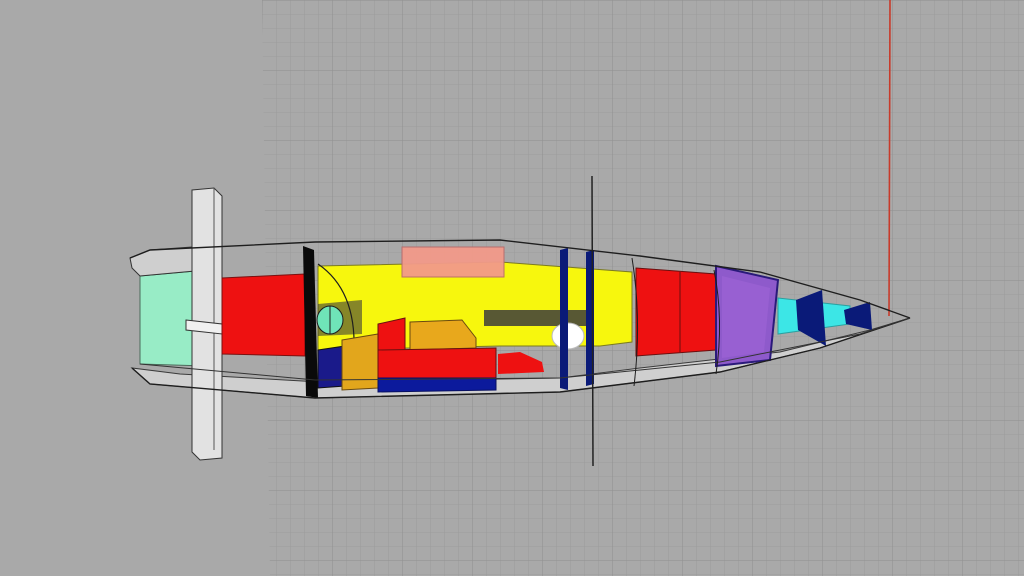 This screenshot has height=576, width=1024. What do you see at coordinates (391, 335) in the screenshot?
I see `settee-back` at bounding box center [391, 335].